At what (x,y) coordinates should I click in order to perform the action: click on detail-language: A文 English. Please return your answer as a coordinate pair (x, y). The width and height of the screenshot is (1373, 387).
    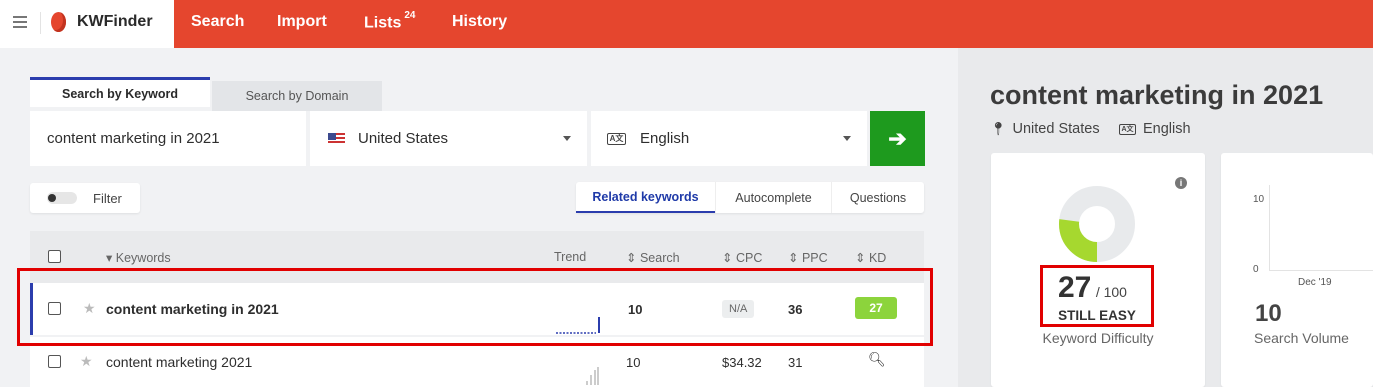
    Looking at the image, I should click on (1155, 129).